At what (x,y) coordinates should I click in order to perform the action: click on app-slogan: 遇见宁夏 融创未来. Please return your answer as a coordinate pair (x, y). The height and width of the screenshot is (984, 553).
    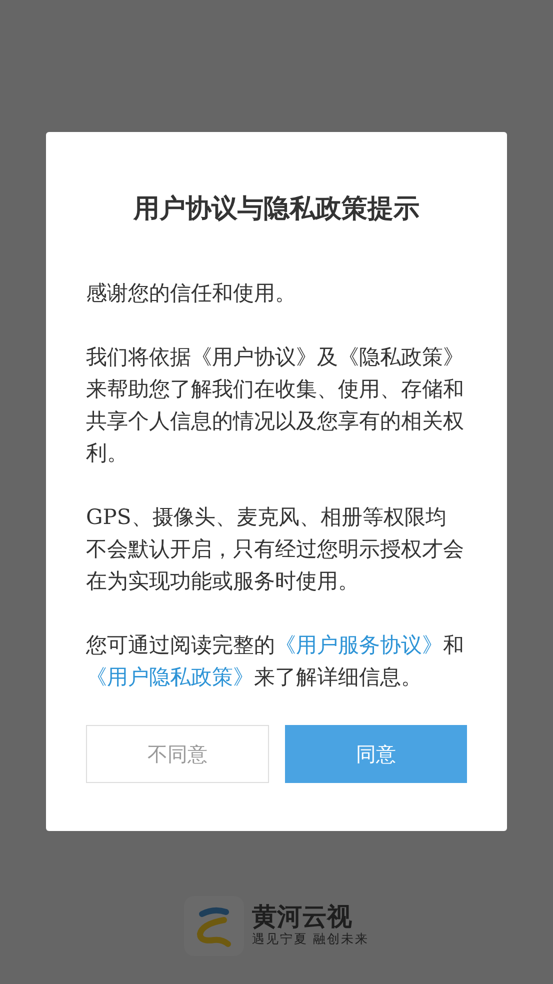
    Looking at the image, I should click on (310, 939).